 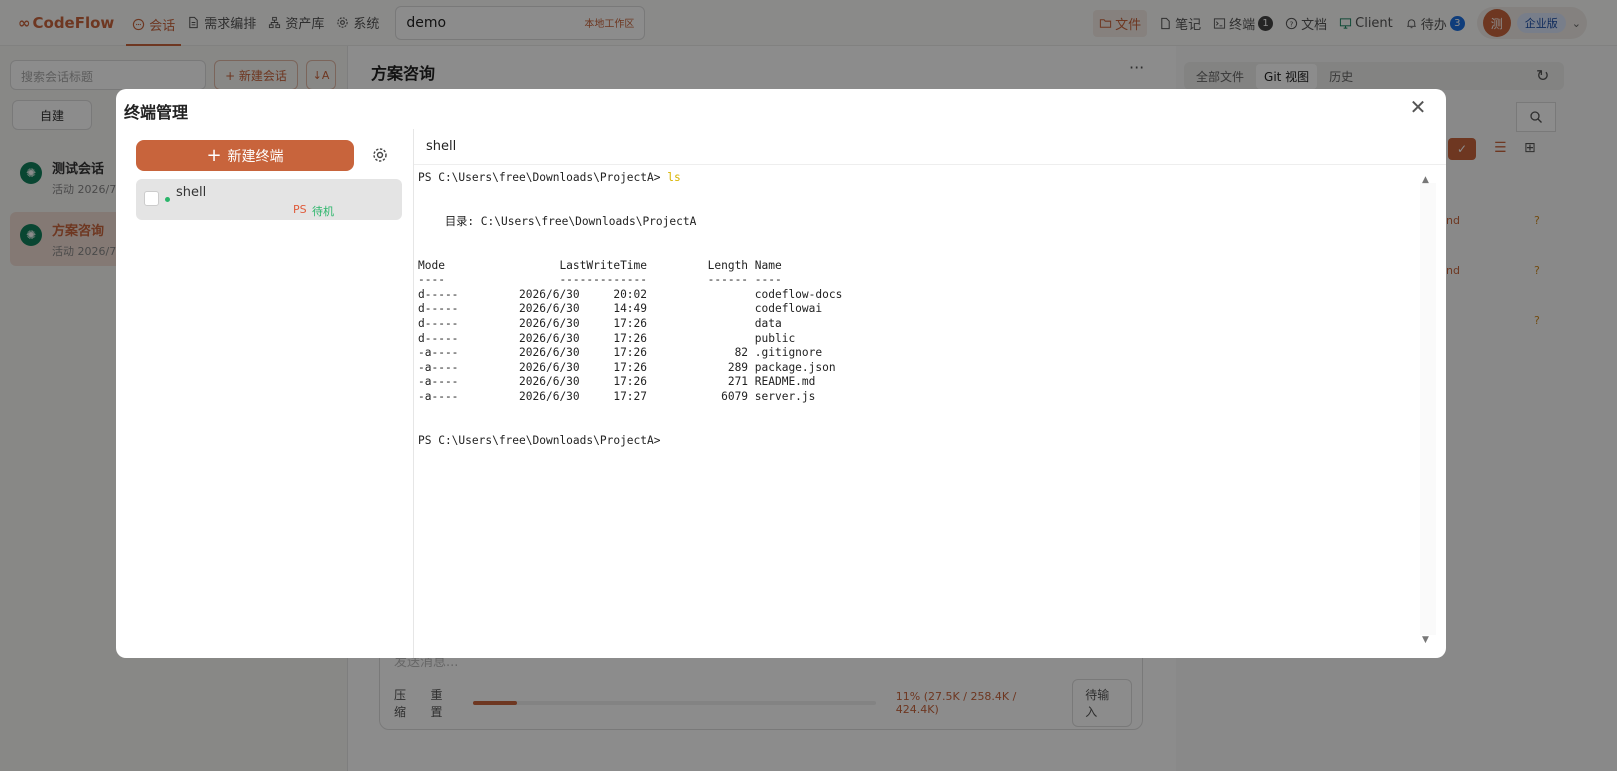 I want to click on plus-icon: +, so click(x=214, y=155).